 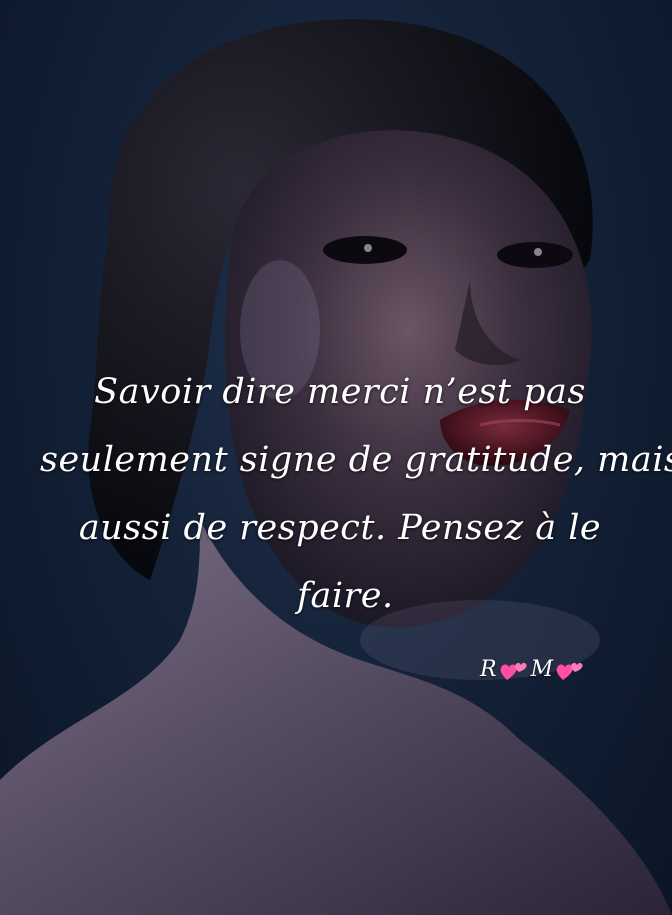 I want to click on quote-line-3: aussi de respect. Pensez à le, so click(x=340, y=528).